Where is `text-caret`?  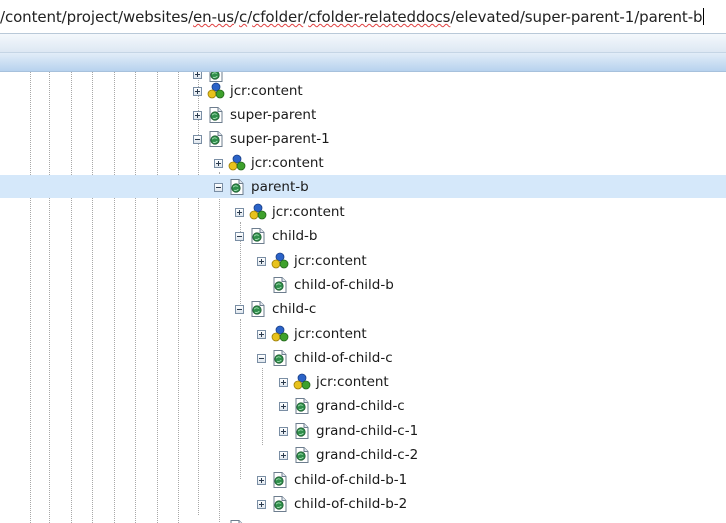 text-caret is located at coordinates (704, 16).